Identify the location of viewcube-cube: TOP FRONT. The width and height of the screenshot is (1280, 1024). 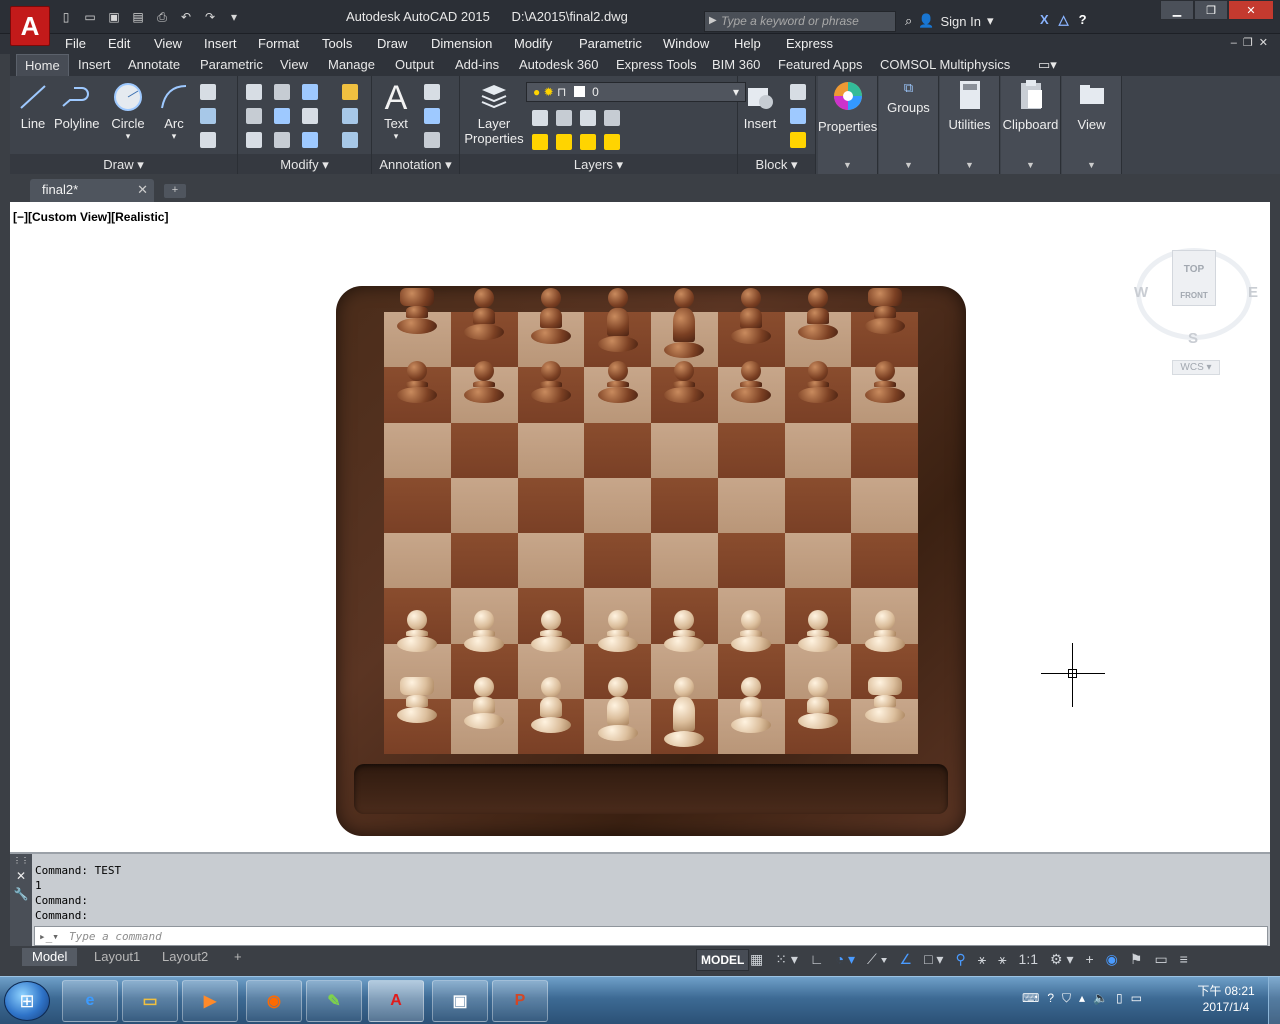
(1194, 278).